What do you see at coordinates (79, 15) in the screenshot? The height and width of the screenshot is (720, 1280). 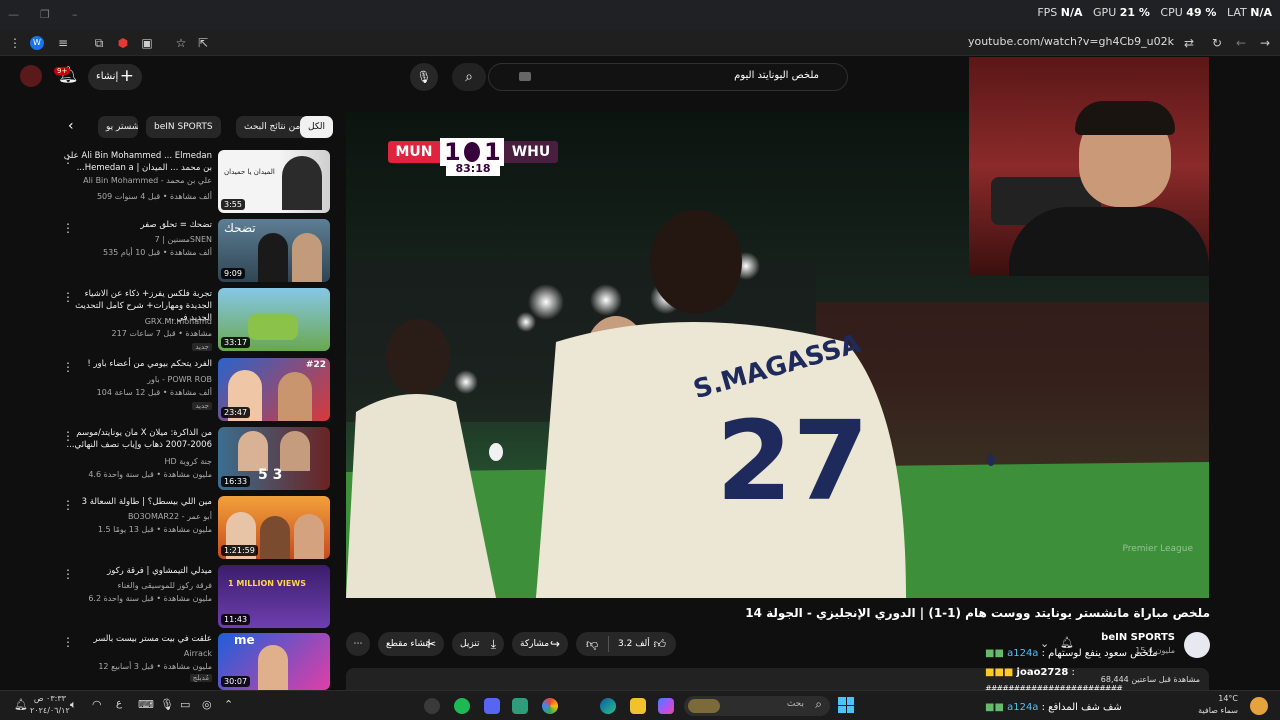 I see `close-icon: –` at bounding box center [79, 15].